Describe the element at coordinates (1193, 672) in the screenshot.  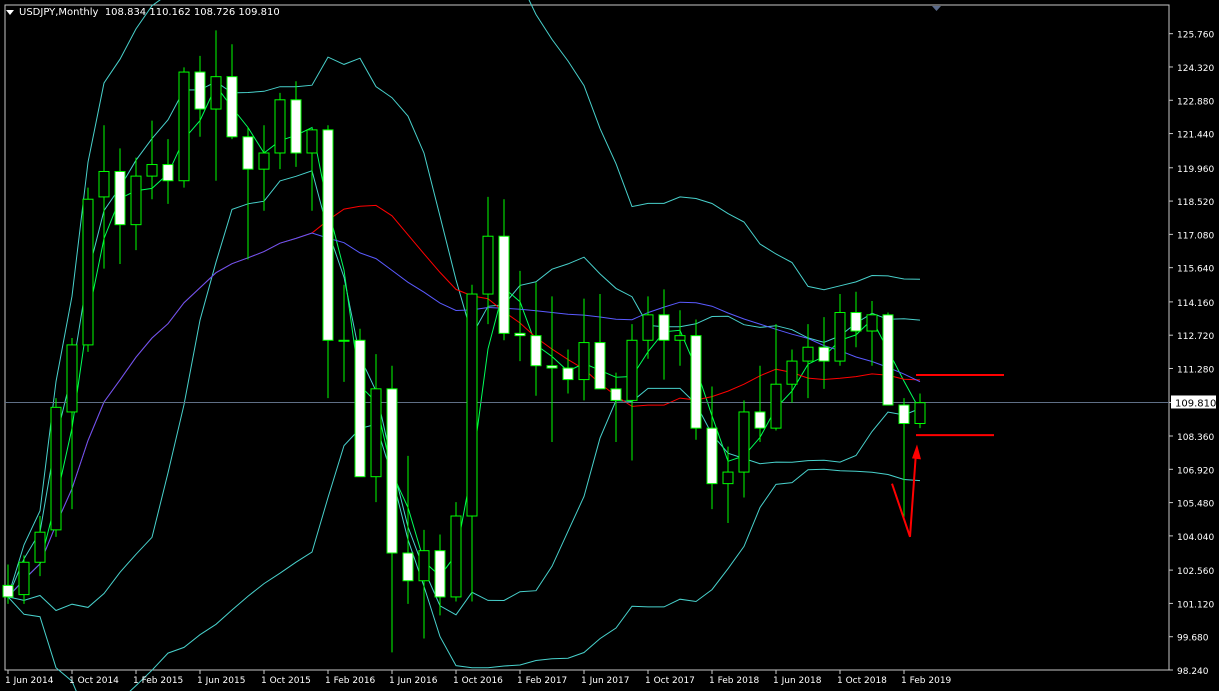
I see `y-tick-label: 98.240` at that location.